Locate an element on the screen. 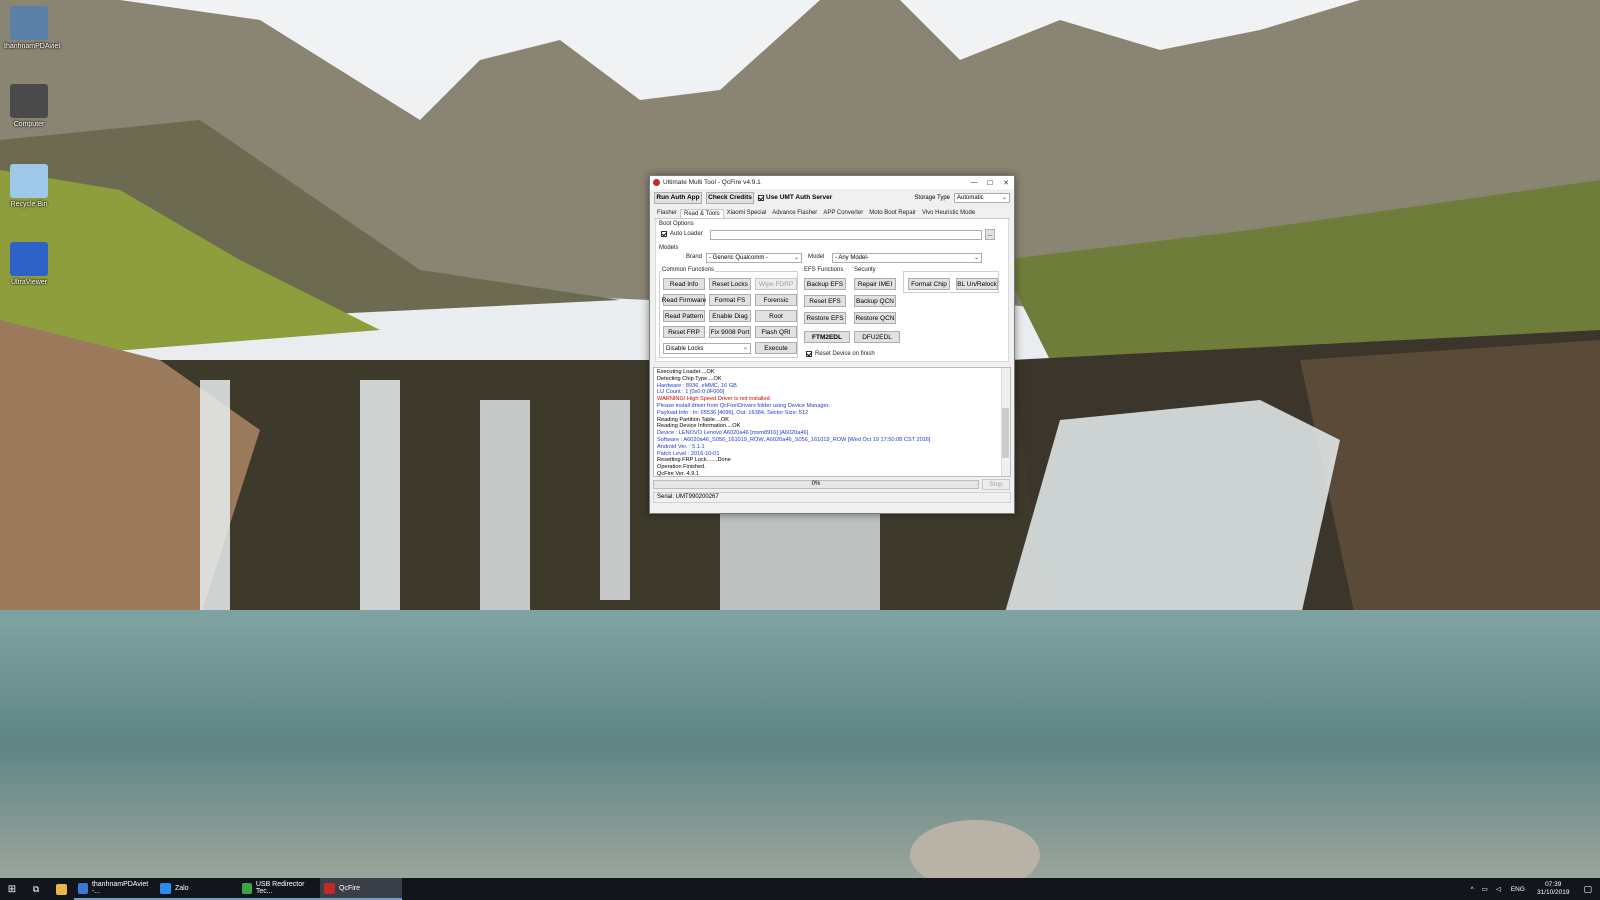  desktop-icon-computer: Computer is located at coordinates (29, 106).